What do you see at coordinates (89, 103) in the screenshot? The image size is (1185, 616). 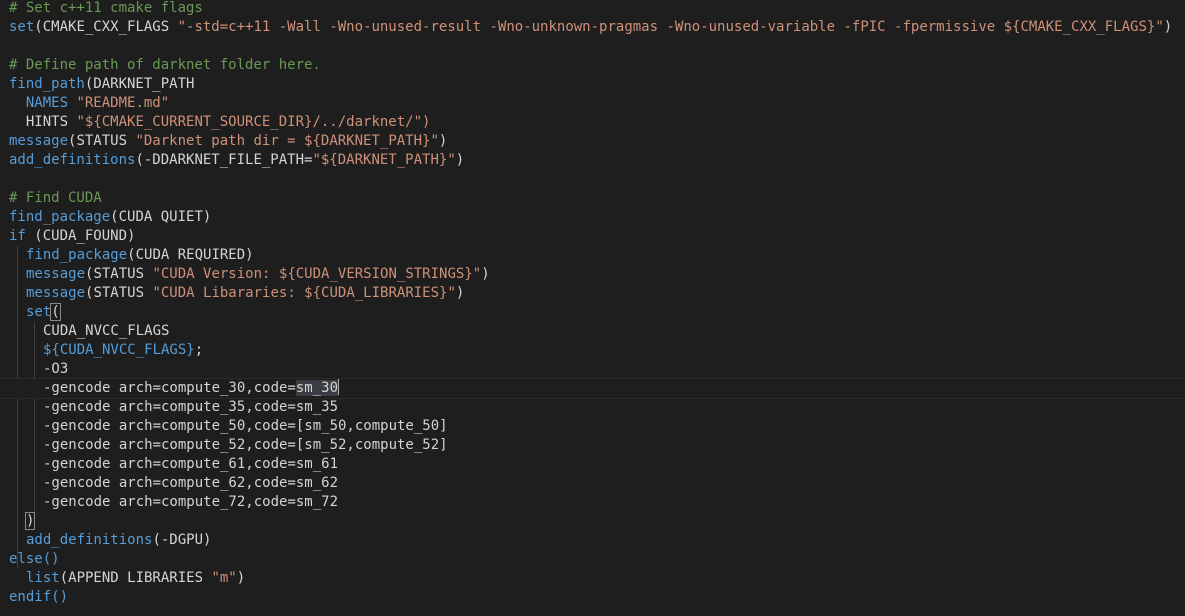 I see `code-line: NAMES "README.md"` at bounding box center [89, 103].